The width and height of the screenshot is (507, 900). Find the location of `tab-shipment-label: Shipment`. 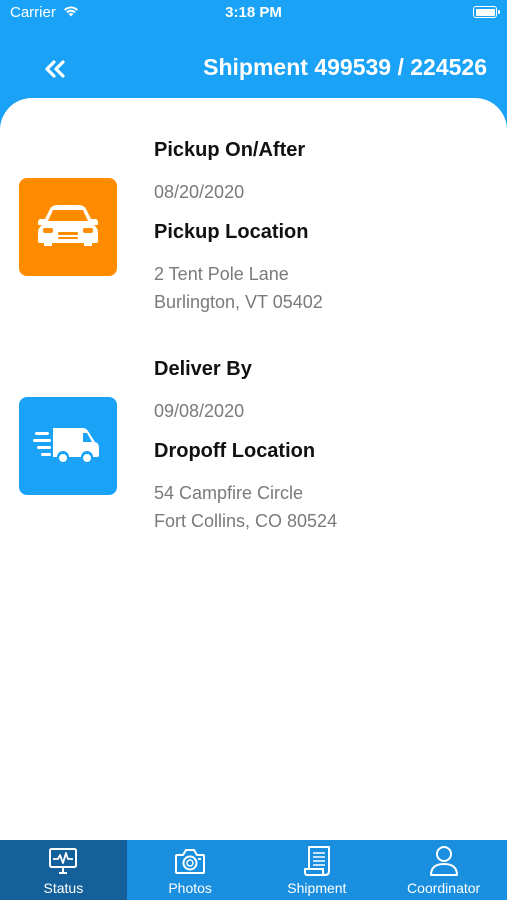

tab-shipment-label: Shipment is located at coordinates (317, 888).